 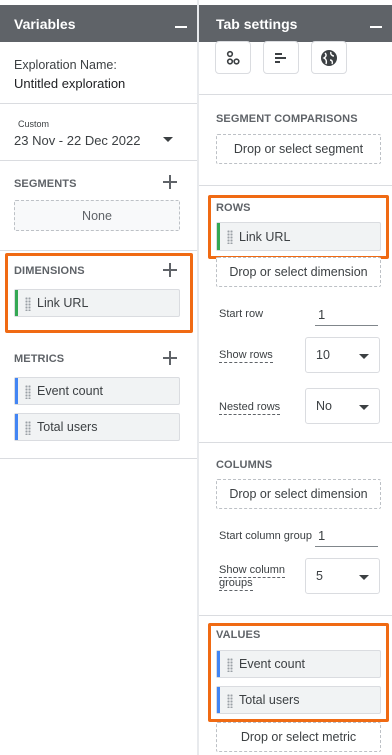 I want to click on nested-rows-label-text: Nested rows, so click(x=250, y=408).